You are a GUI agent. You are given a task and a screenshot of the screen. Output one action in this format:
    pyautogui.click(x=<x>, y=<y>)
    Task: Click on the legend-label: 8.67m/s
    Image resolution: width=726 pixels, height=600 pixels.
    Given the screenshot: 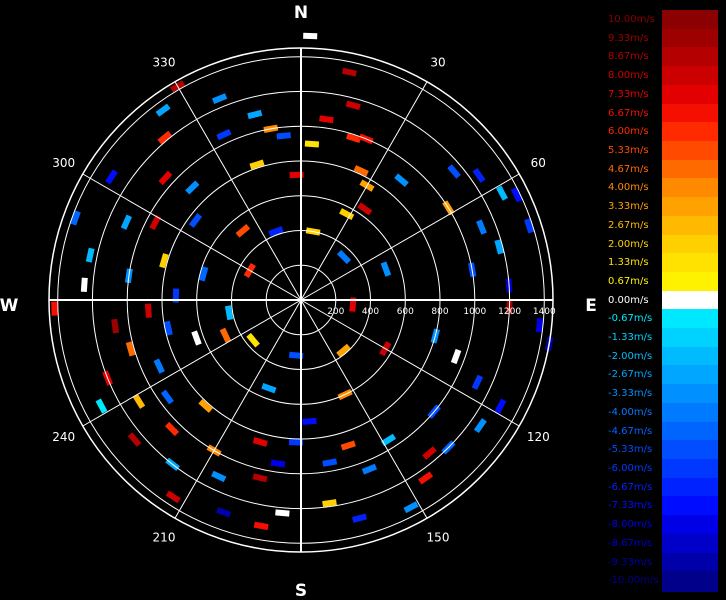 What is the action you would take?
    pyautogui.click(x=628, y=57)
    